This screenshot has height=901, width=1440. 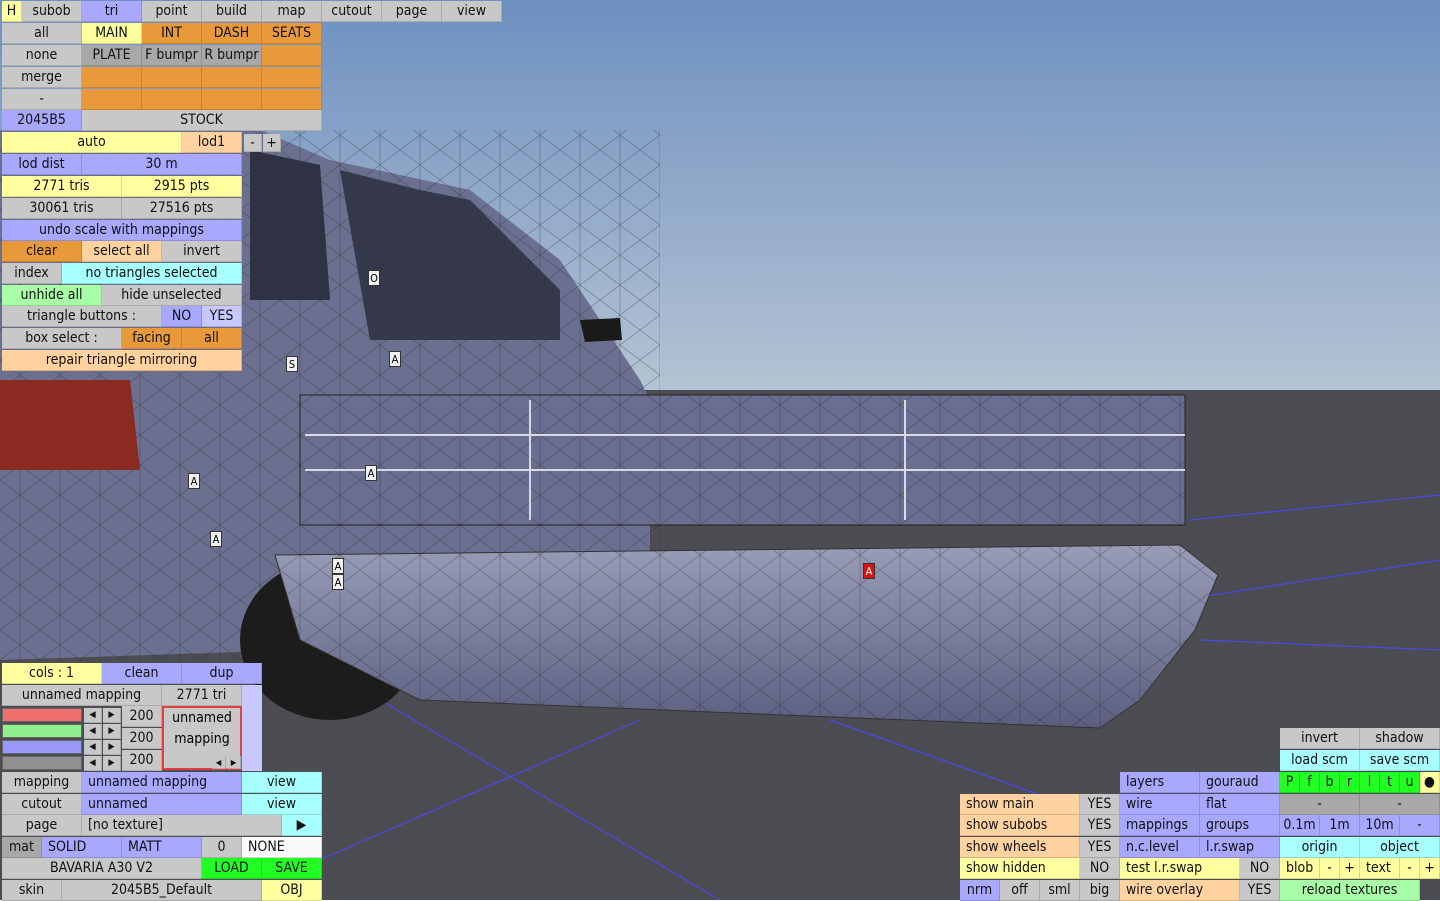 What do you see at coordinates (252, 728) in the screenshot?
I see `scrollbar` at bounding box center [252, 728].